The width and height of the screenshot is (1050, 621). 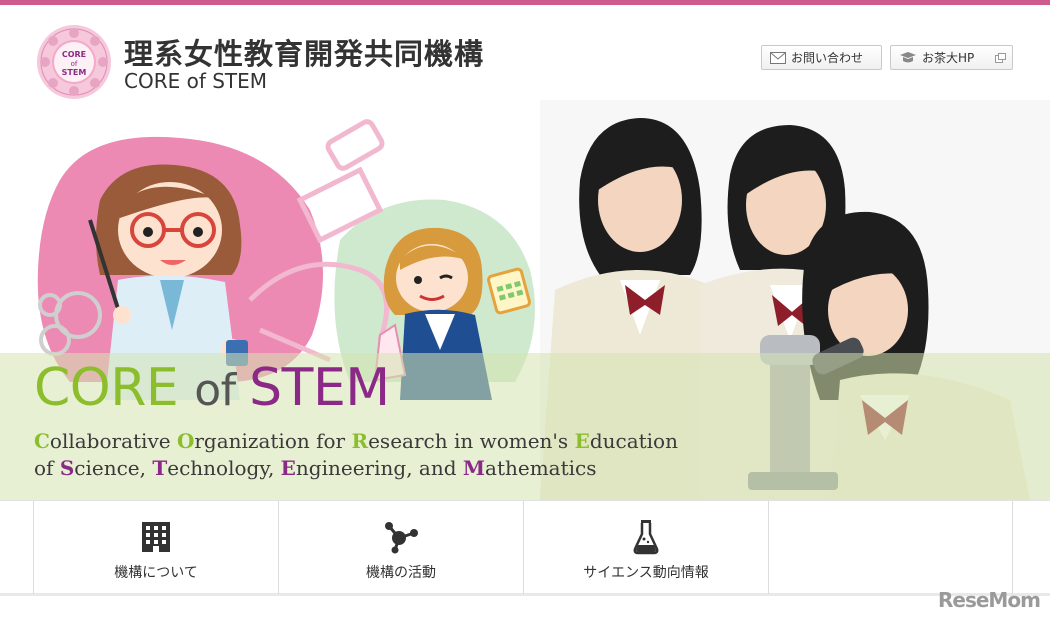 What do you see at coordinates (222, 390) in the screenshot?
I see `hero-title-of: of` at bounding box center [222, 390].